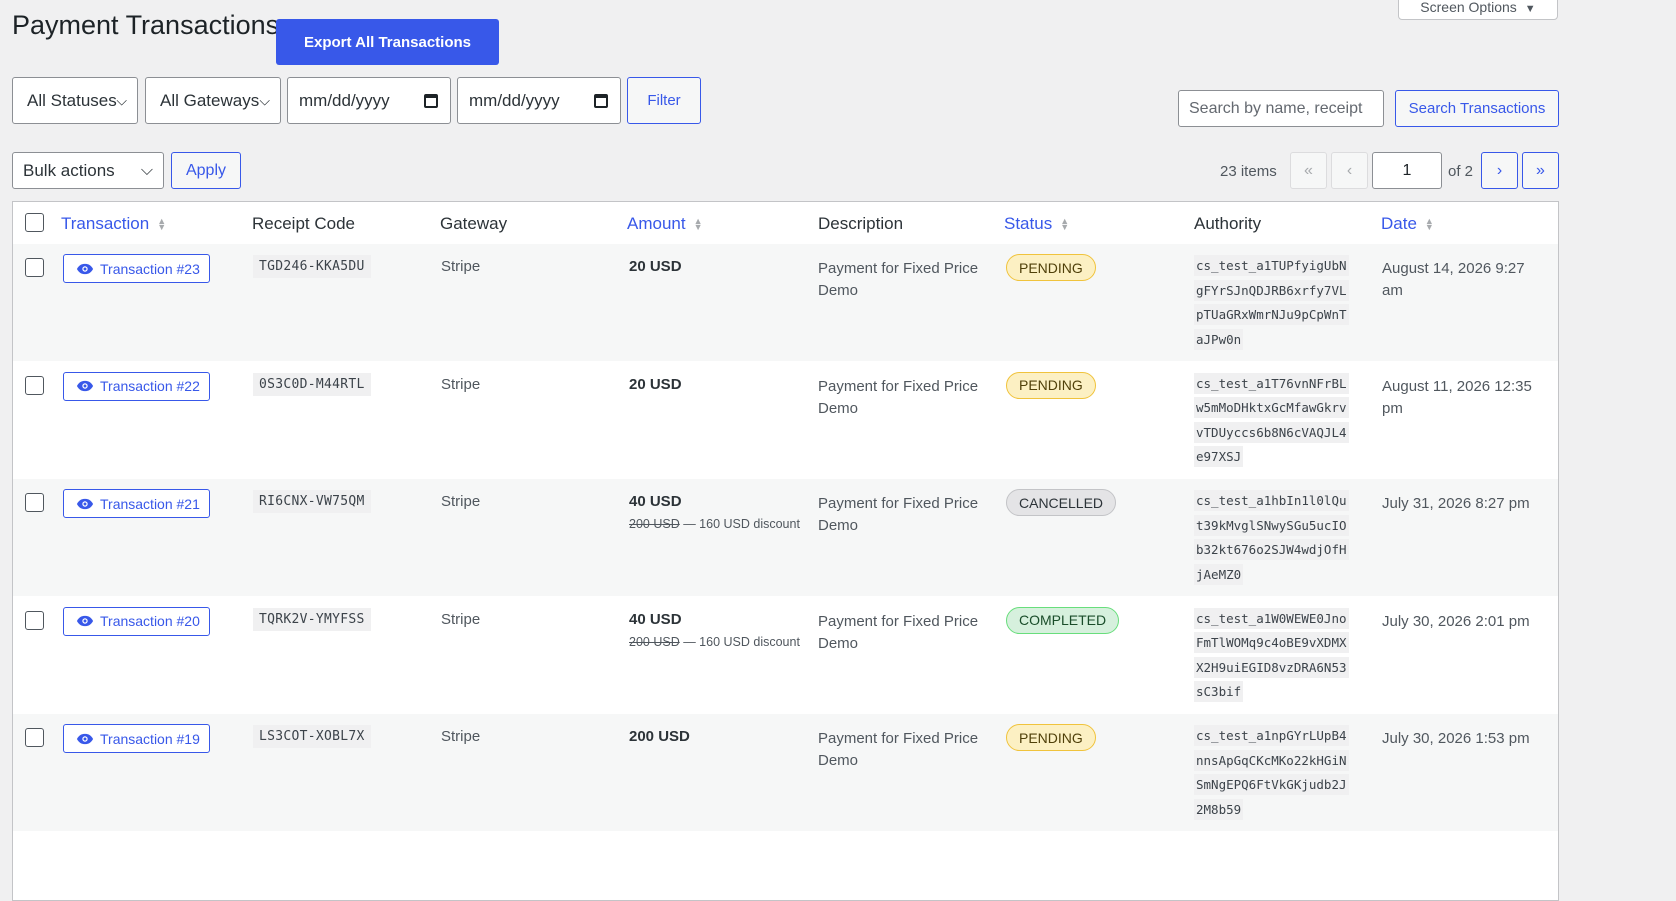  Describe the element at coordinates (1540, 170) in the screenshot. I see `last-page-button: »` at that location.